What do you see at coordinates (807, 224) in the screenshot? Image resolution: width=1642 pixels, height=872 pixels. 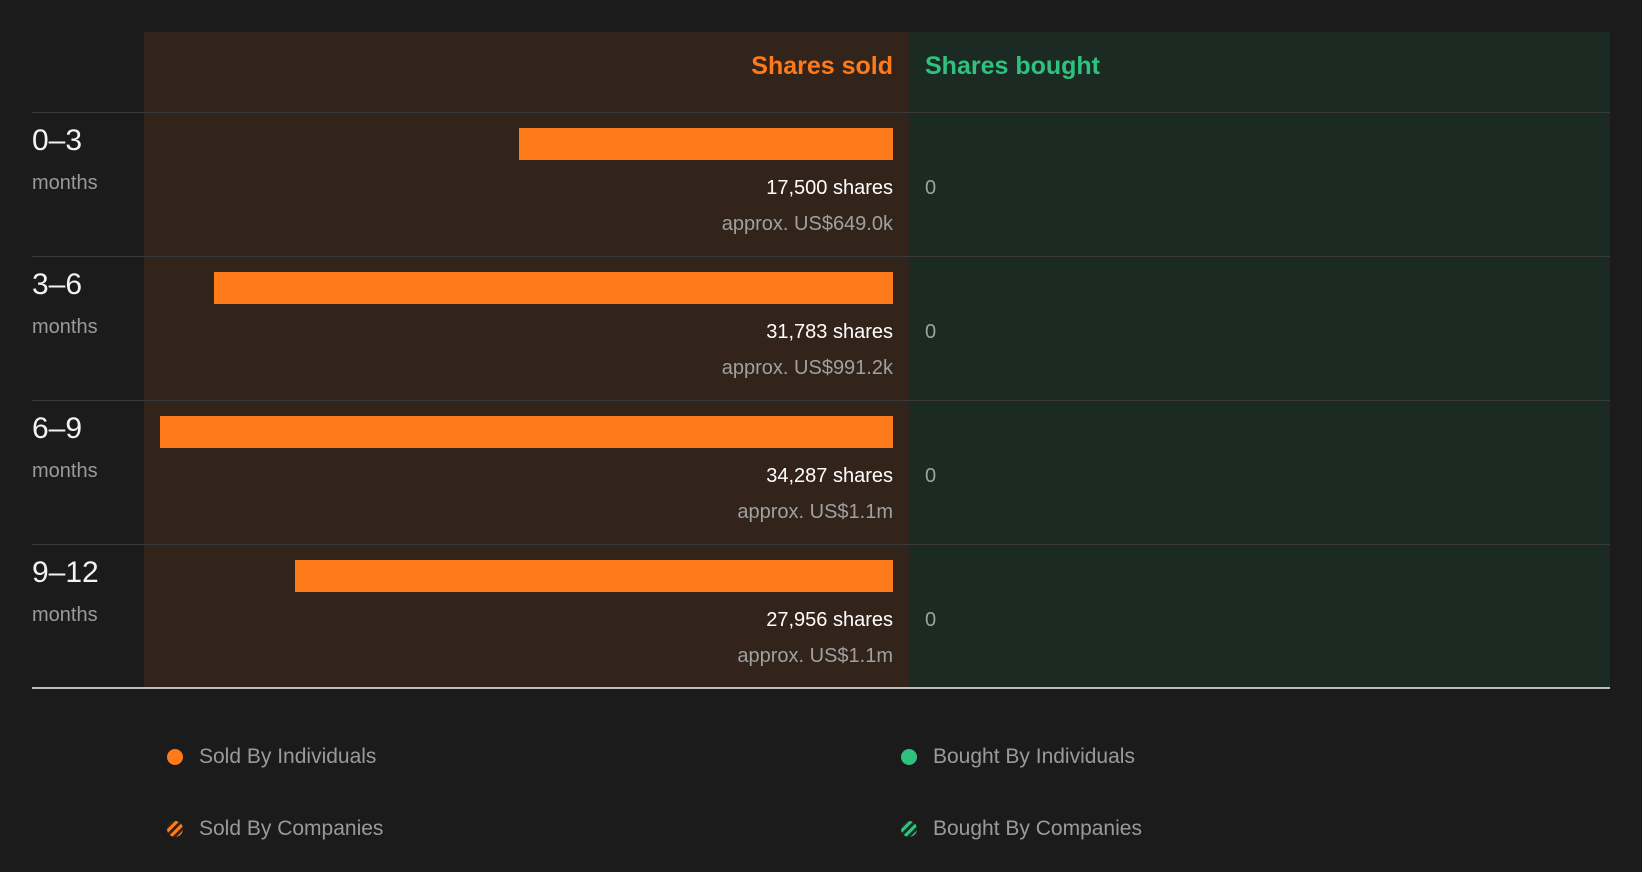 I see `shares-sold-value: approx. US$649.0k` at bounding box center [807, 224].